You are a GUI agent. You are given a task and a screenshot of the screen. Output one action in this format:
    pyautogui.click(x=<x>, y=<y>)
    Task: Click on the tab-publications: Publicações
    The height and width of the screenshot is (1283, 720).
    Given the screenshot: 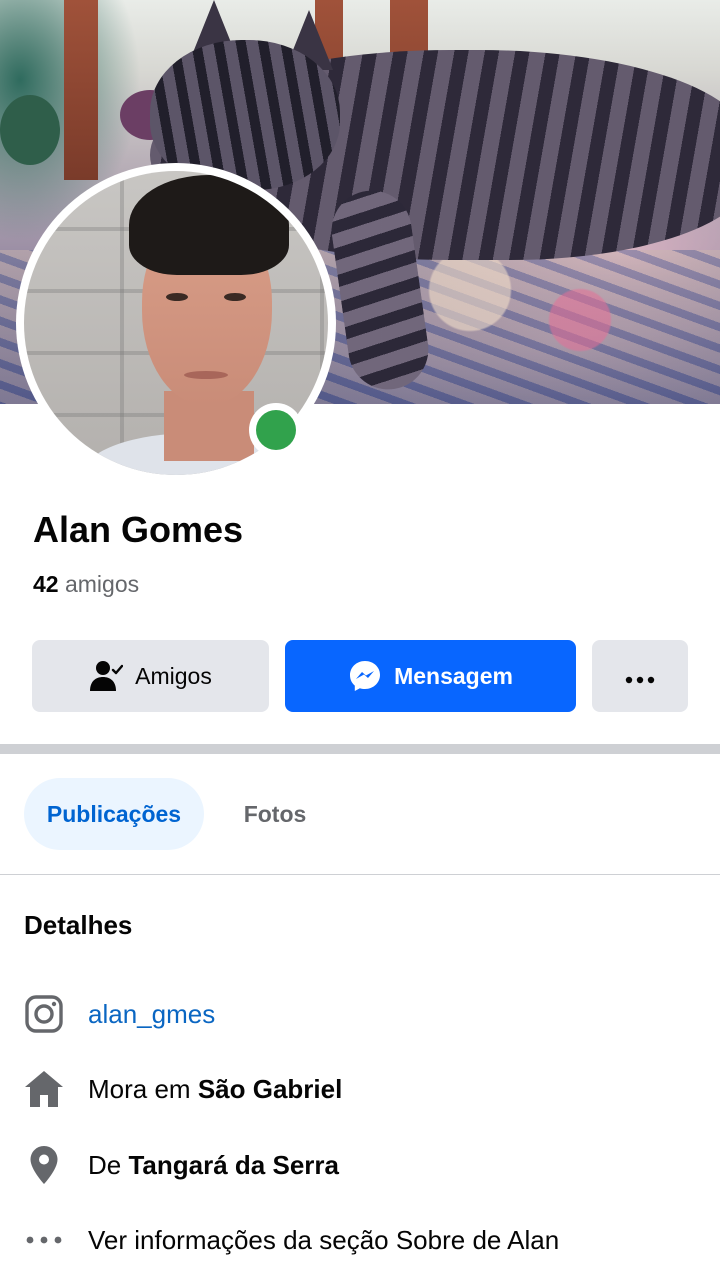 What is the action you would take?
    pyautogui.click(x=114, y=814)
    